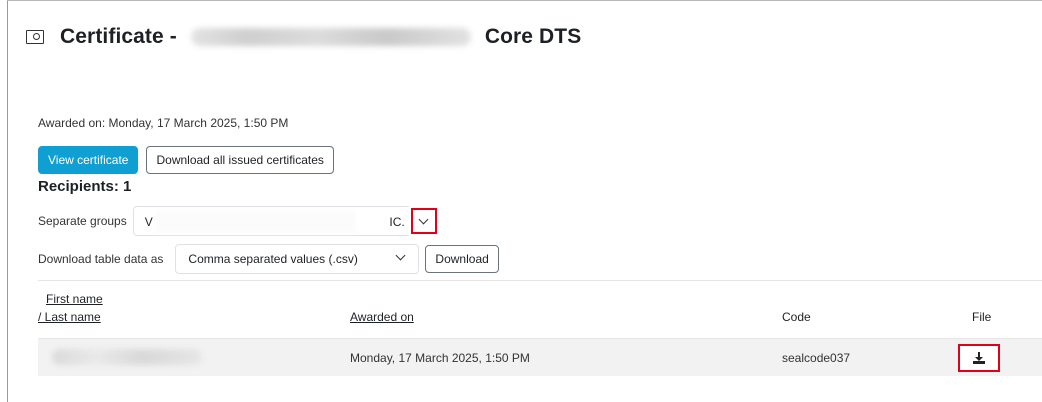 Image resolution: width=1042 pixels, height=402 pixels. What do you see at coordinates (816, 358) in the screenshot?
I see `row-code: sealcode037` at bounding box center [816, 358].